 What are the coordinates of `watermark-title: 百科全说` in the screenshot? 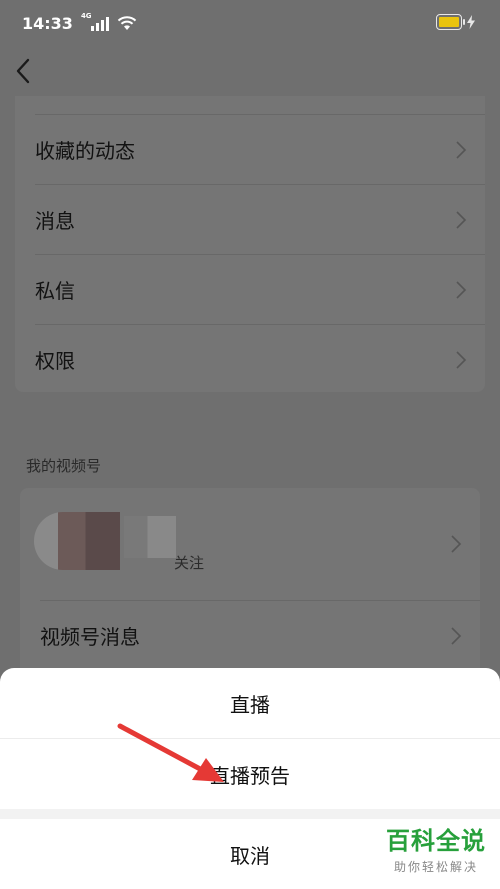 It's located at (436, 841).